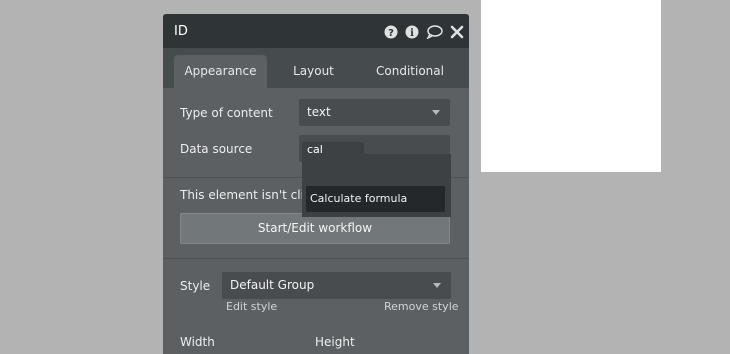 The height and width of the screenshot is (354, 730). Describe the element at coordinates (272, 285) in the screenshot. I see `style-value: Default Group` at that location.